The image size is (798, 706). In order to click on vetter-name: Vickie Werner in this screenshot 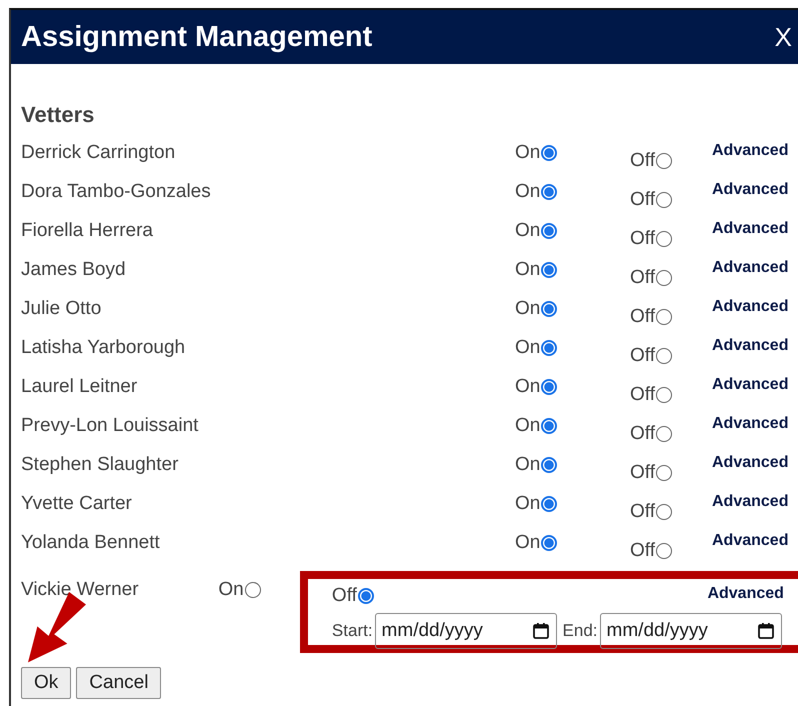, I will do `click(80, 589)`.